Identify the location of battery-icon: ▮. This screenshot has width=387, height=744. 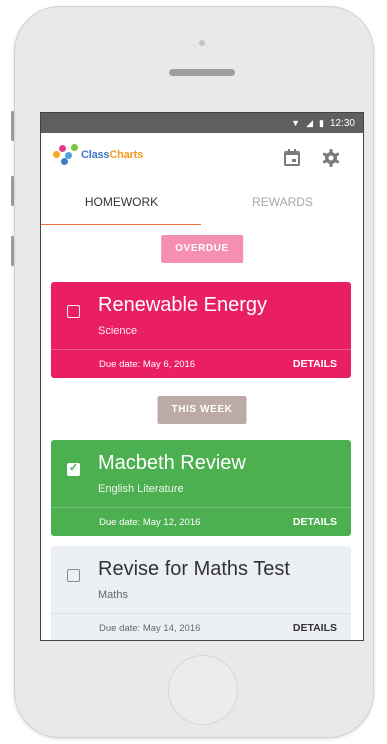
(321, 122).